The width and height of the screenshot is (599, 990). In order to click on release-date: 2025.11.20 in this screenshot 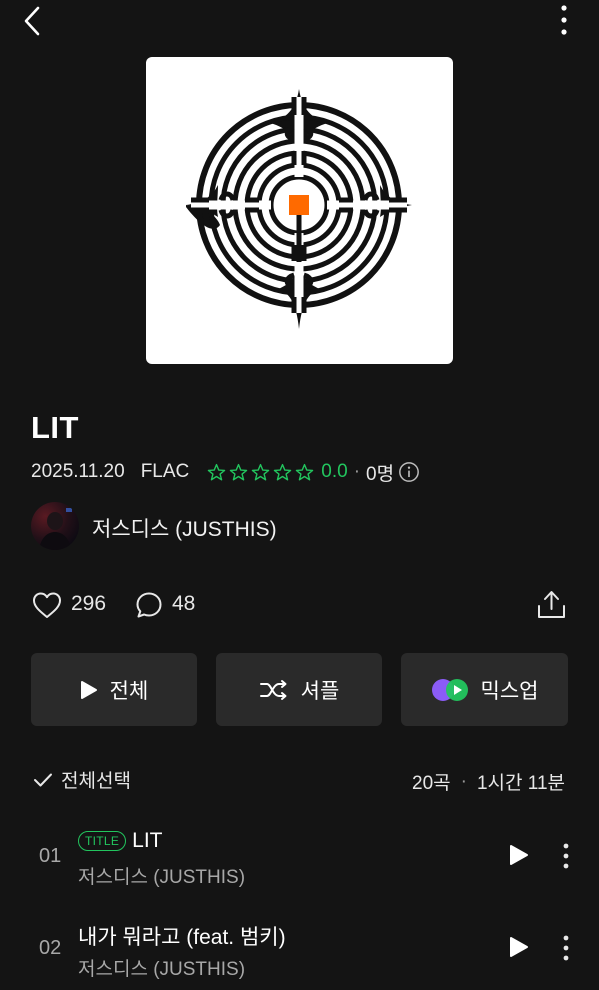, I will do `click(78, 471)`.